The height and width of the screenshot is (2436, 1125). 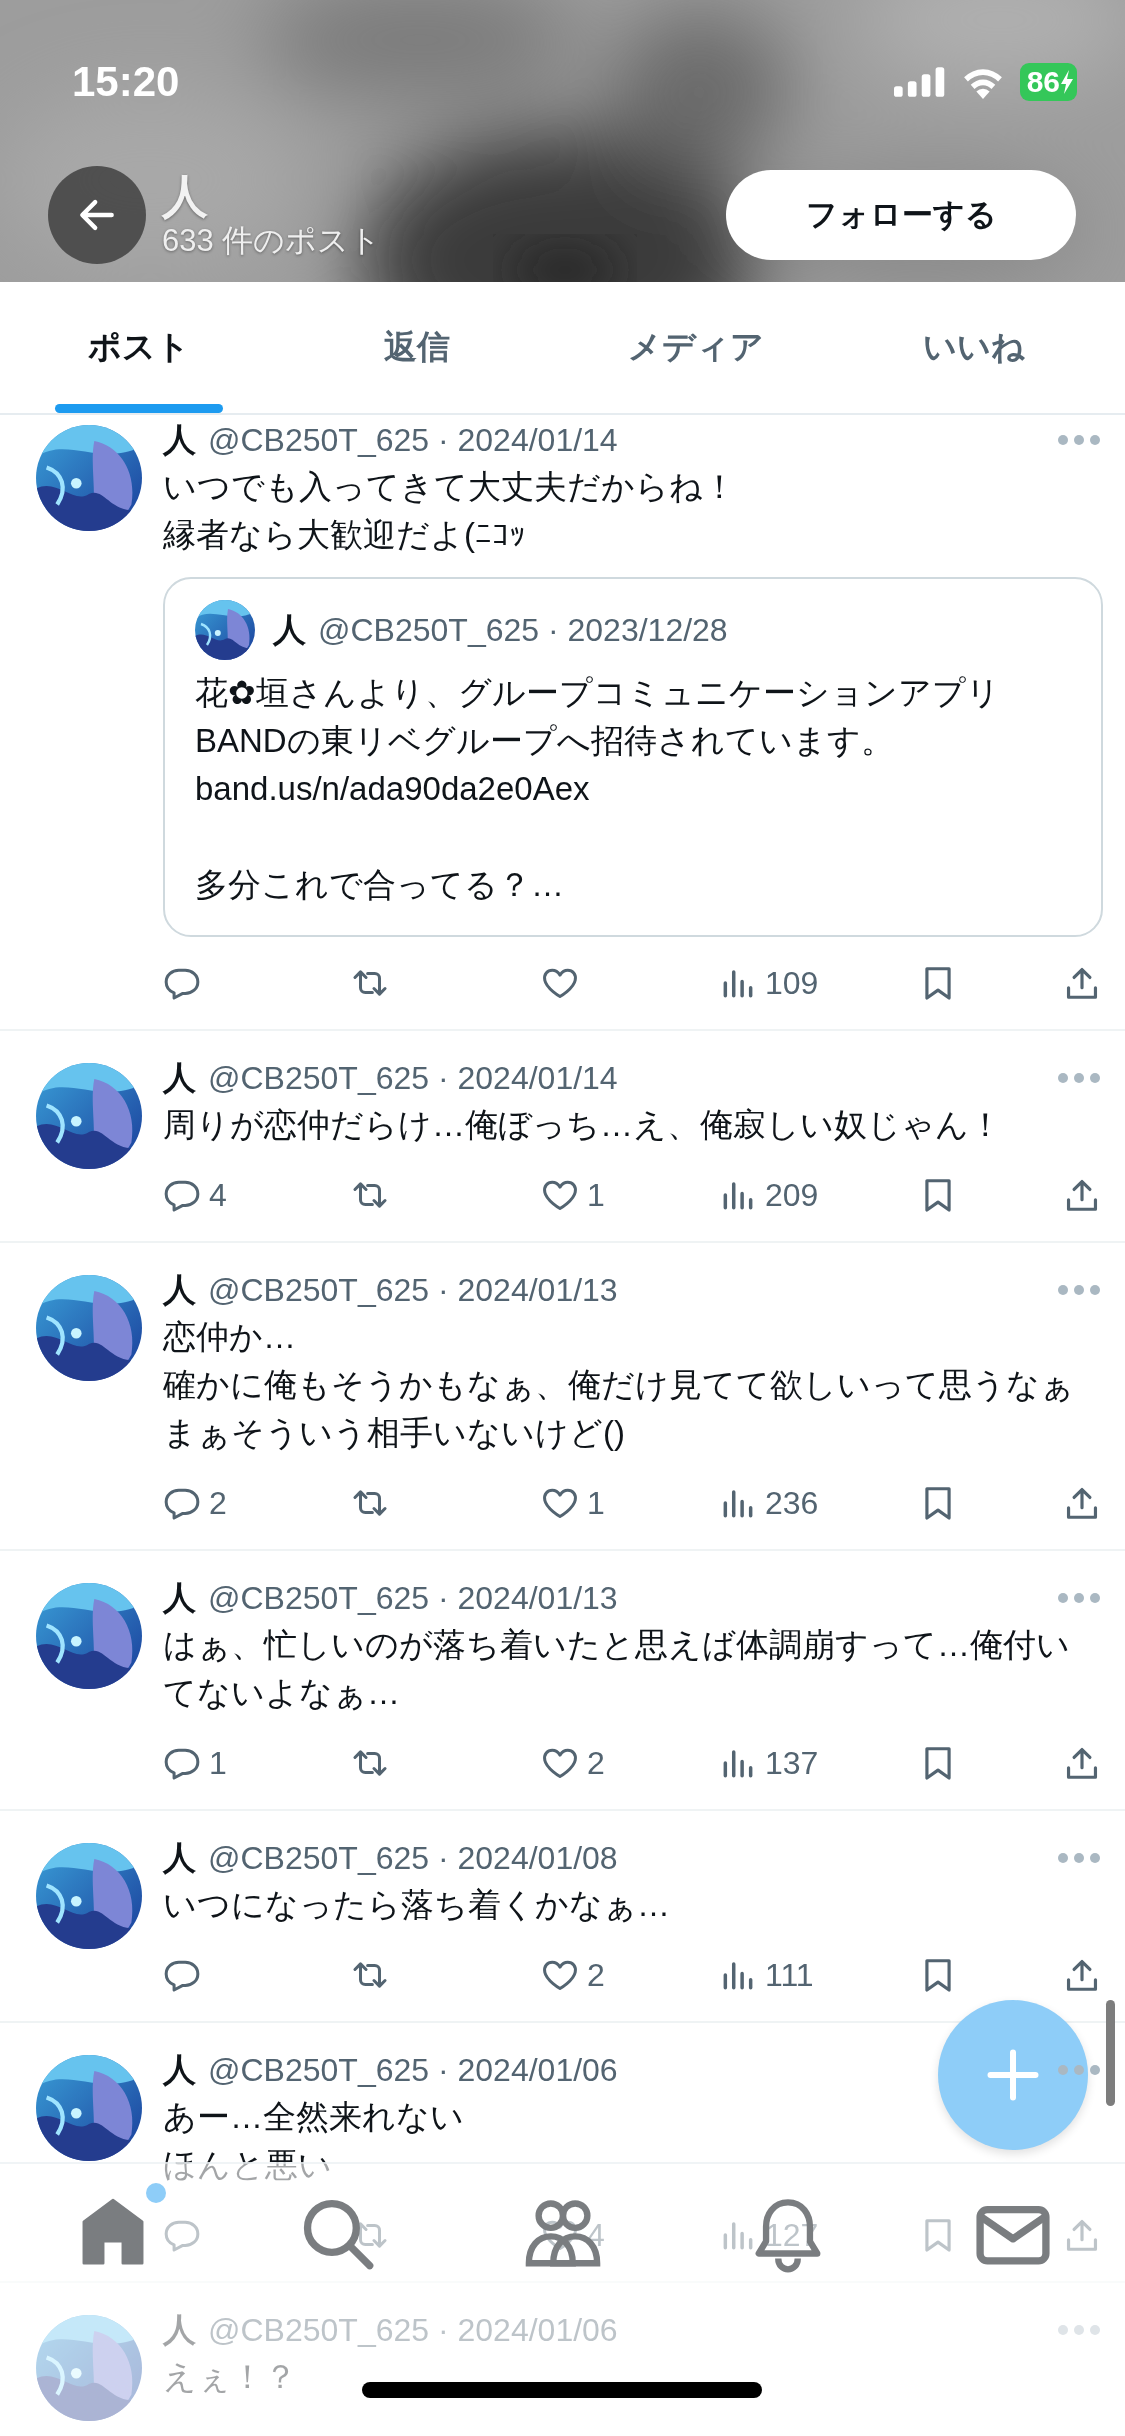 What do you see at coordinates (247, 2165) in the screenshot?
I see `post-text: ほんと悪い` at bounding box center [247, 2165].